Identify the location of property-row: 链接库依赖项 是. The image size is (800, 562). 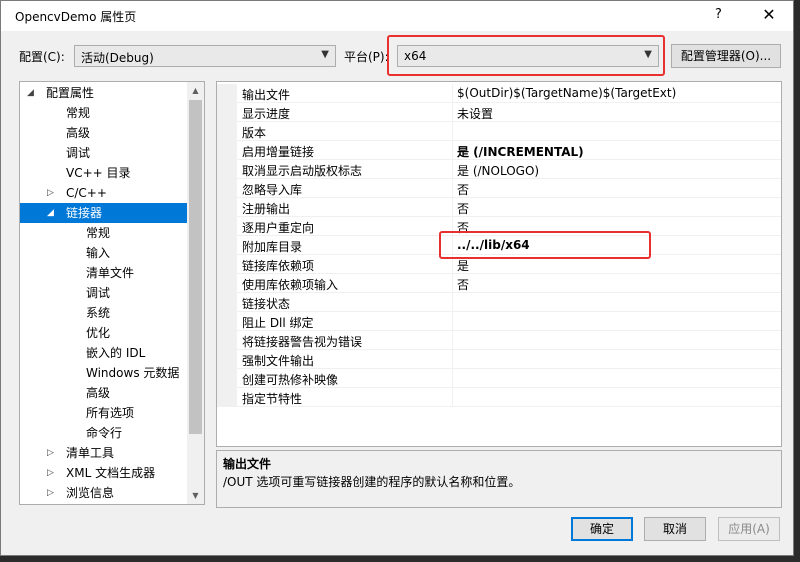
(499, 264).